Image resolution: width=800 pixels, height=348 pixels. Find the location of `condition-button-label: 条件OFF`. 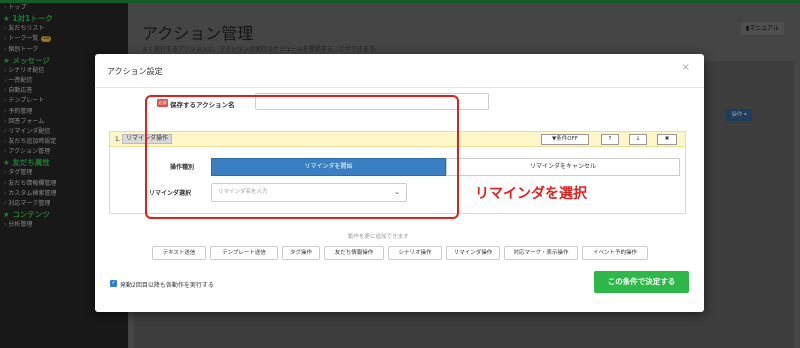

condition-button-label: 条件OFF is located at coordinates (567, 139).